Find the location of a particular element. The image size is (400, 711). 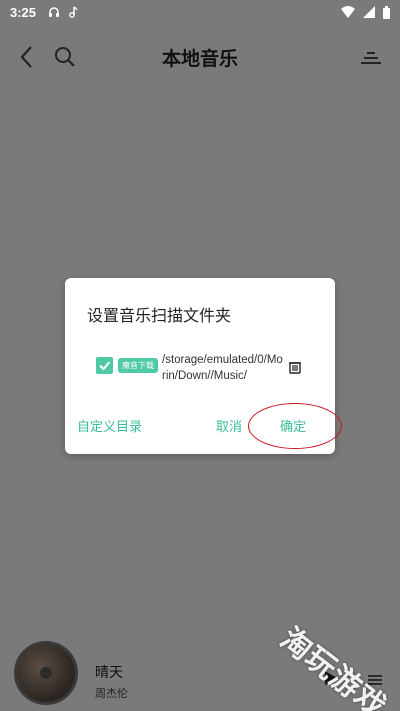

annotation-circle is located at coordinates (295, 426).